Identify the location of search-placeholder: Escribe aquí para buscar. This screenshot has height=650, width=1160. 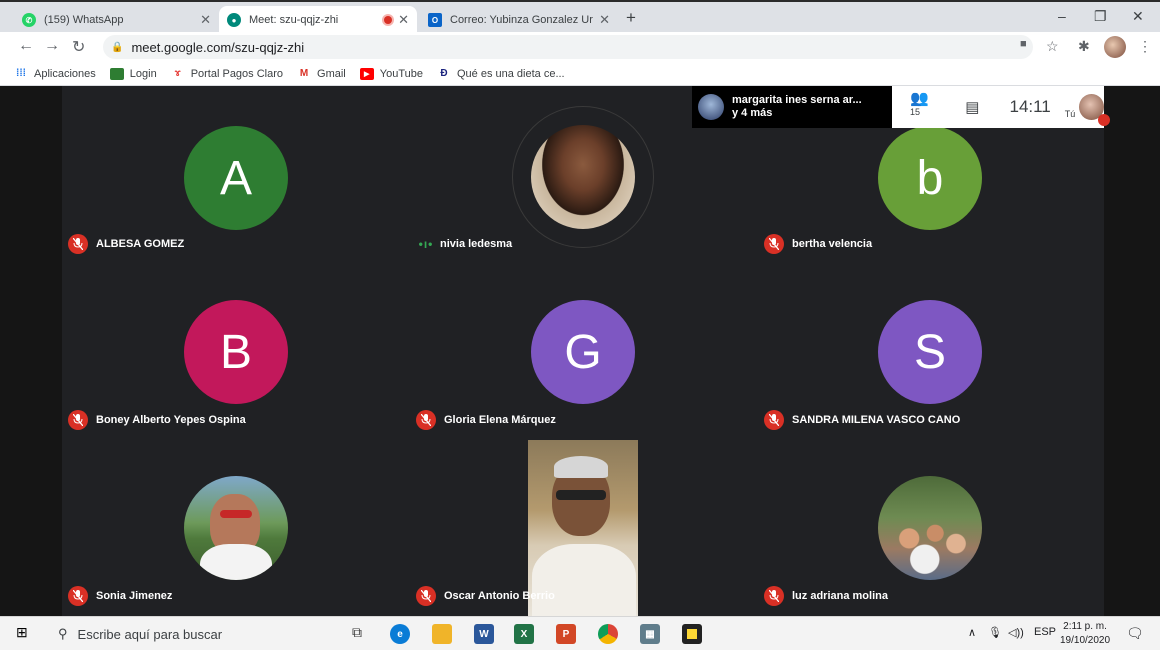
(150, 634).